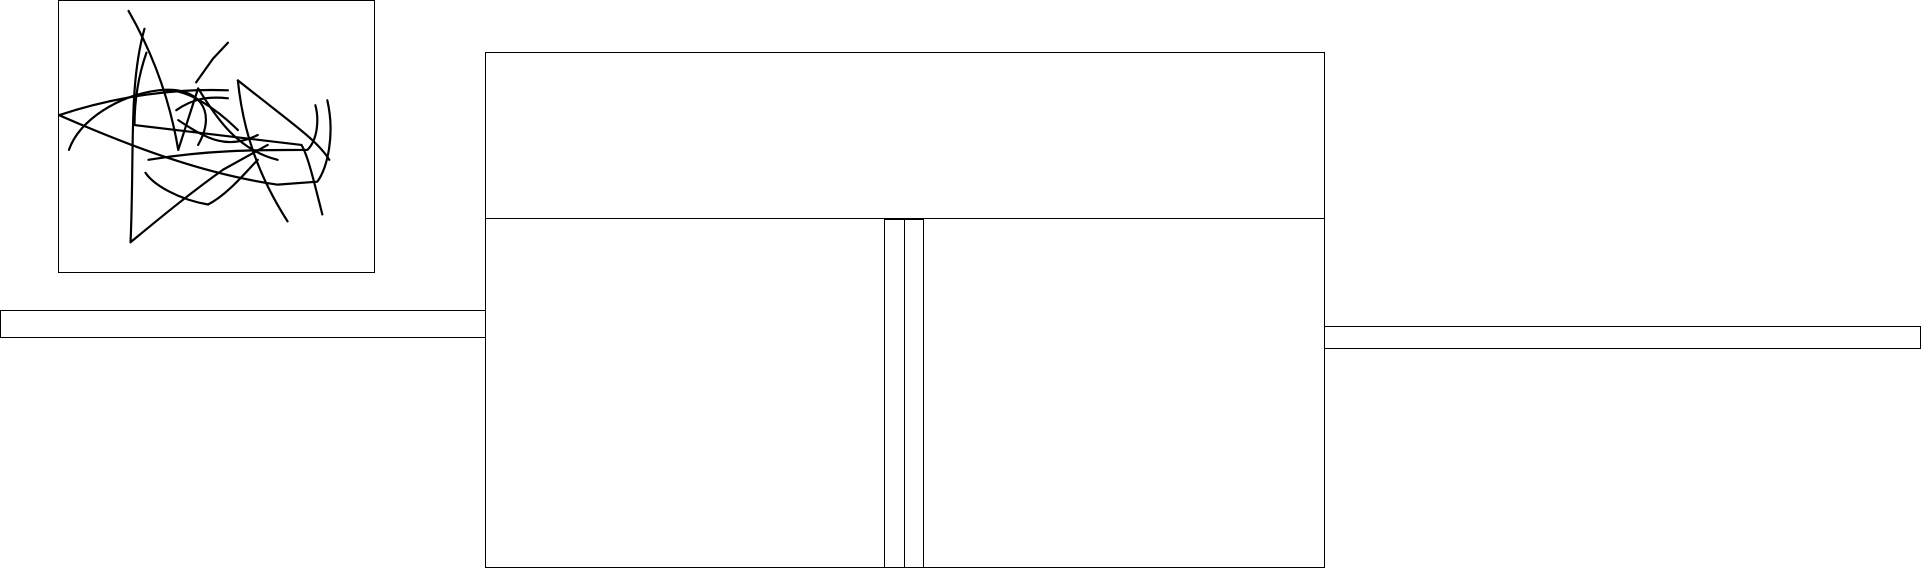  I want to click on right-text-input, so click(1622, 337).